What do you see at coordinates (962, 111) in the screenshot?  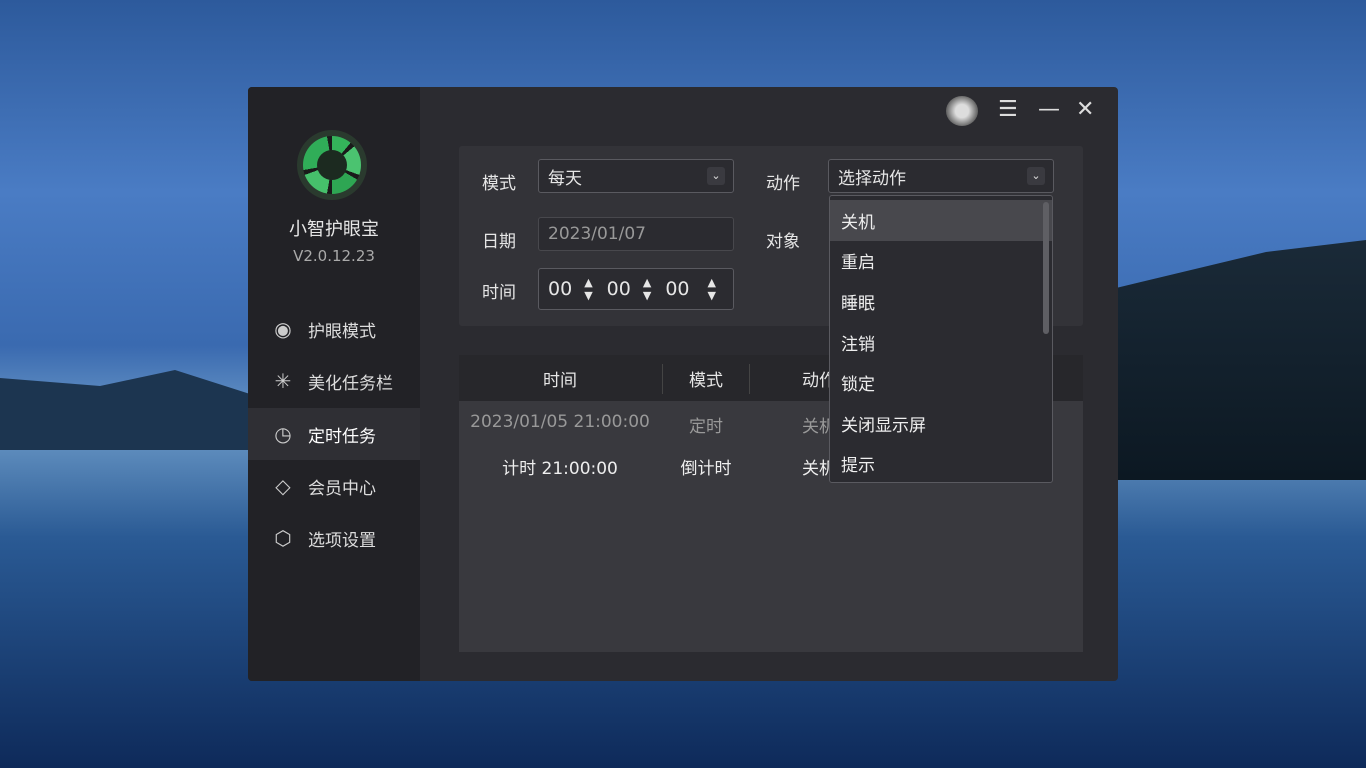 I see `skin-icon` at bounding box center [962, 111].